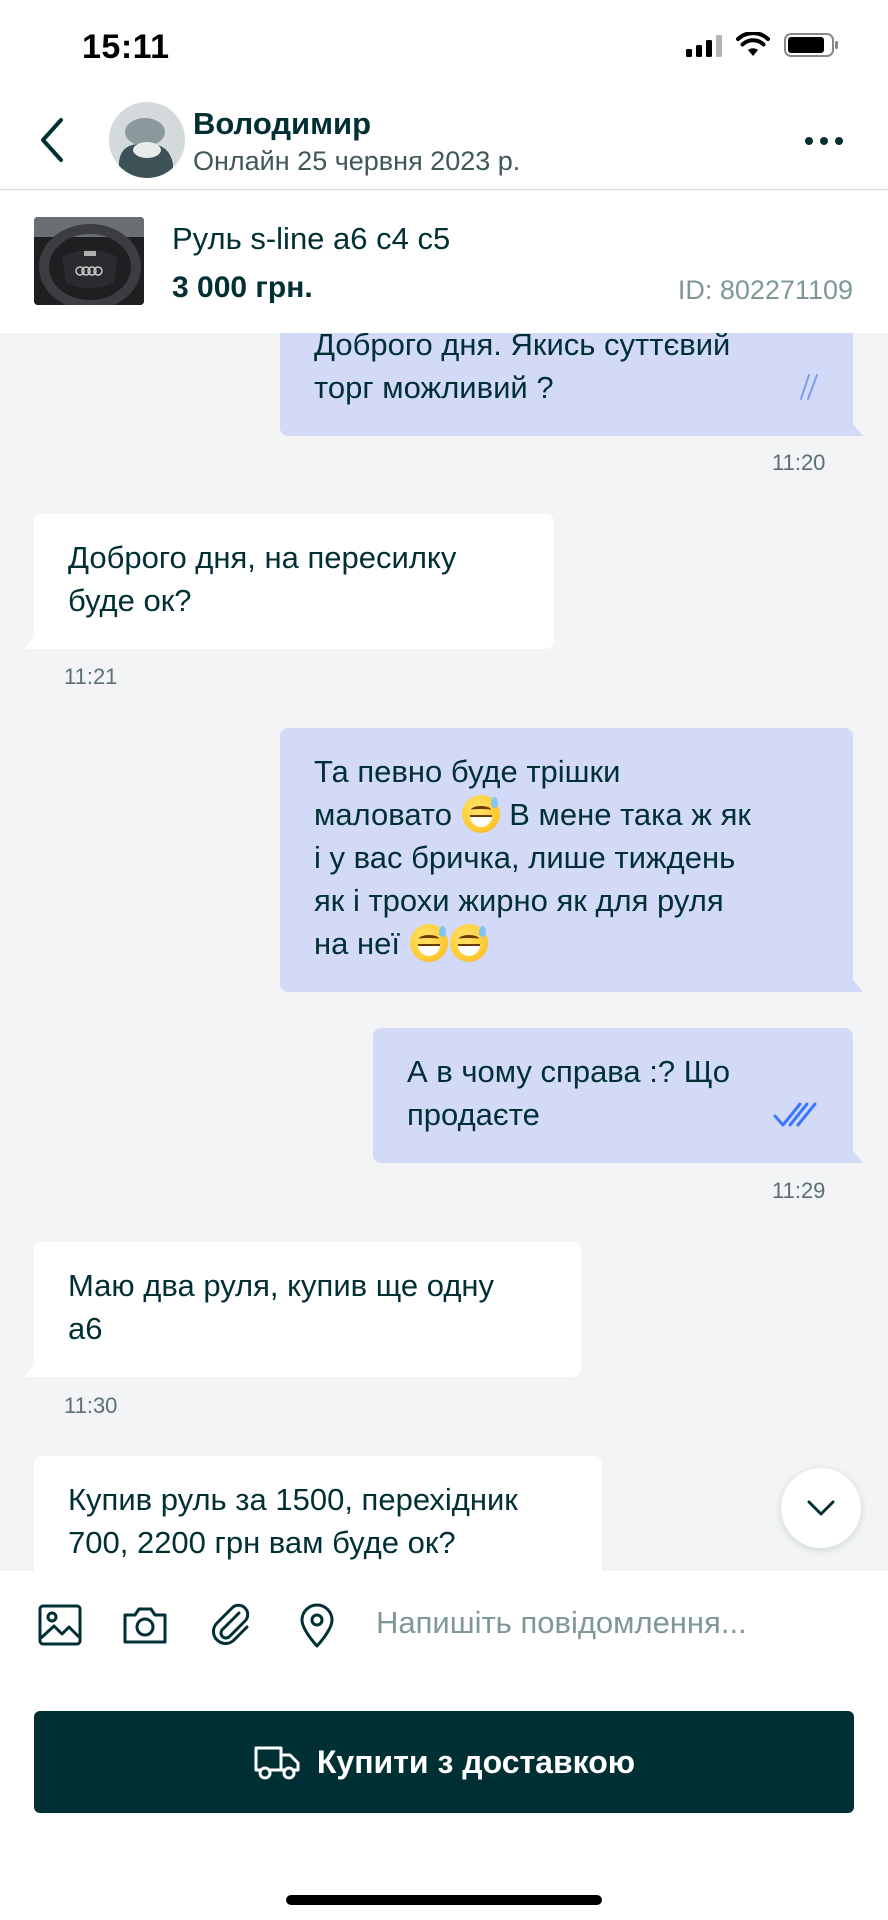 This screenshot has height=1920, width=888. I want to click on chevron-left-icon, so click(52, 140).